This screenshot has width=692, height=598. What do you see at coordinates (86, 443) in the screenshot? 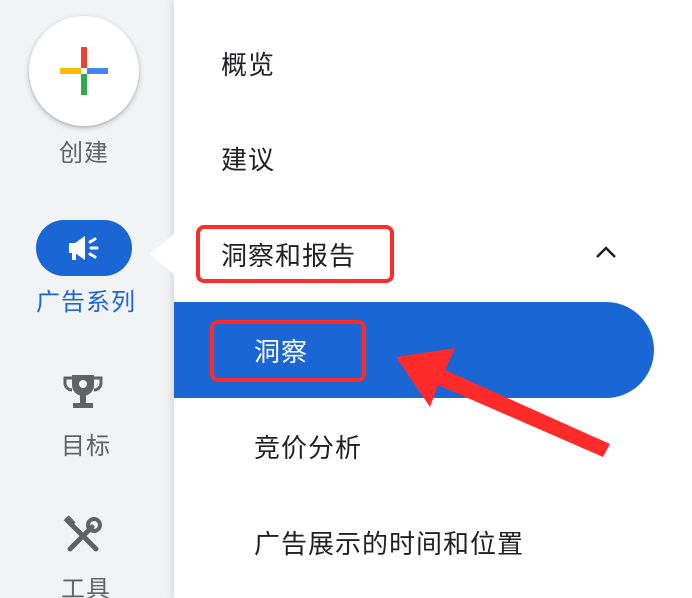
I see `goals-label: 目标` at bounding box center [86, 443].